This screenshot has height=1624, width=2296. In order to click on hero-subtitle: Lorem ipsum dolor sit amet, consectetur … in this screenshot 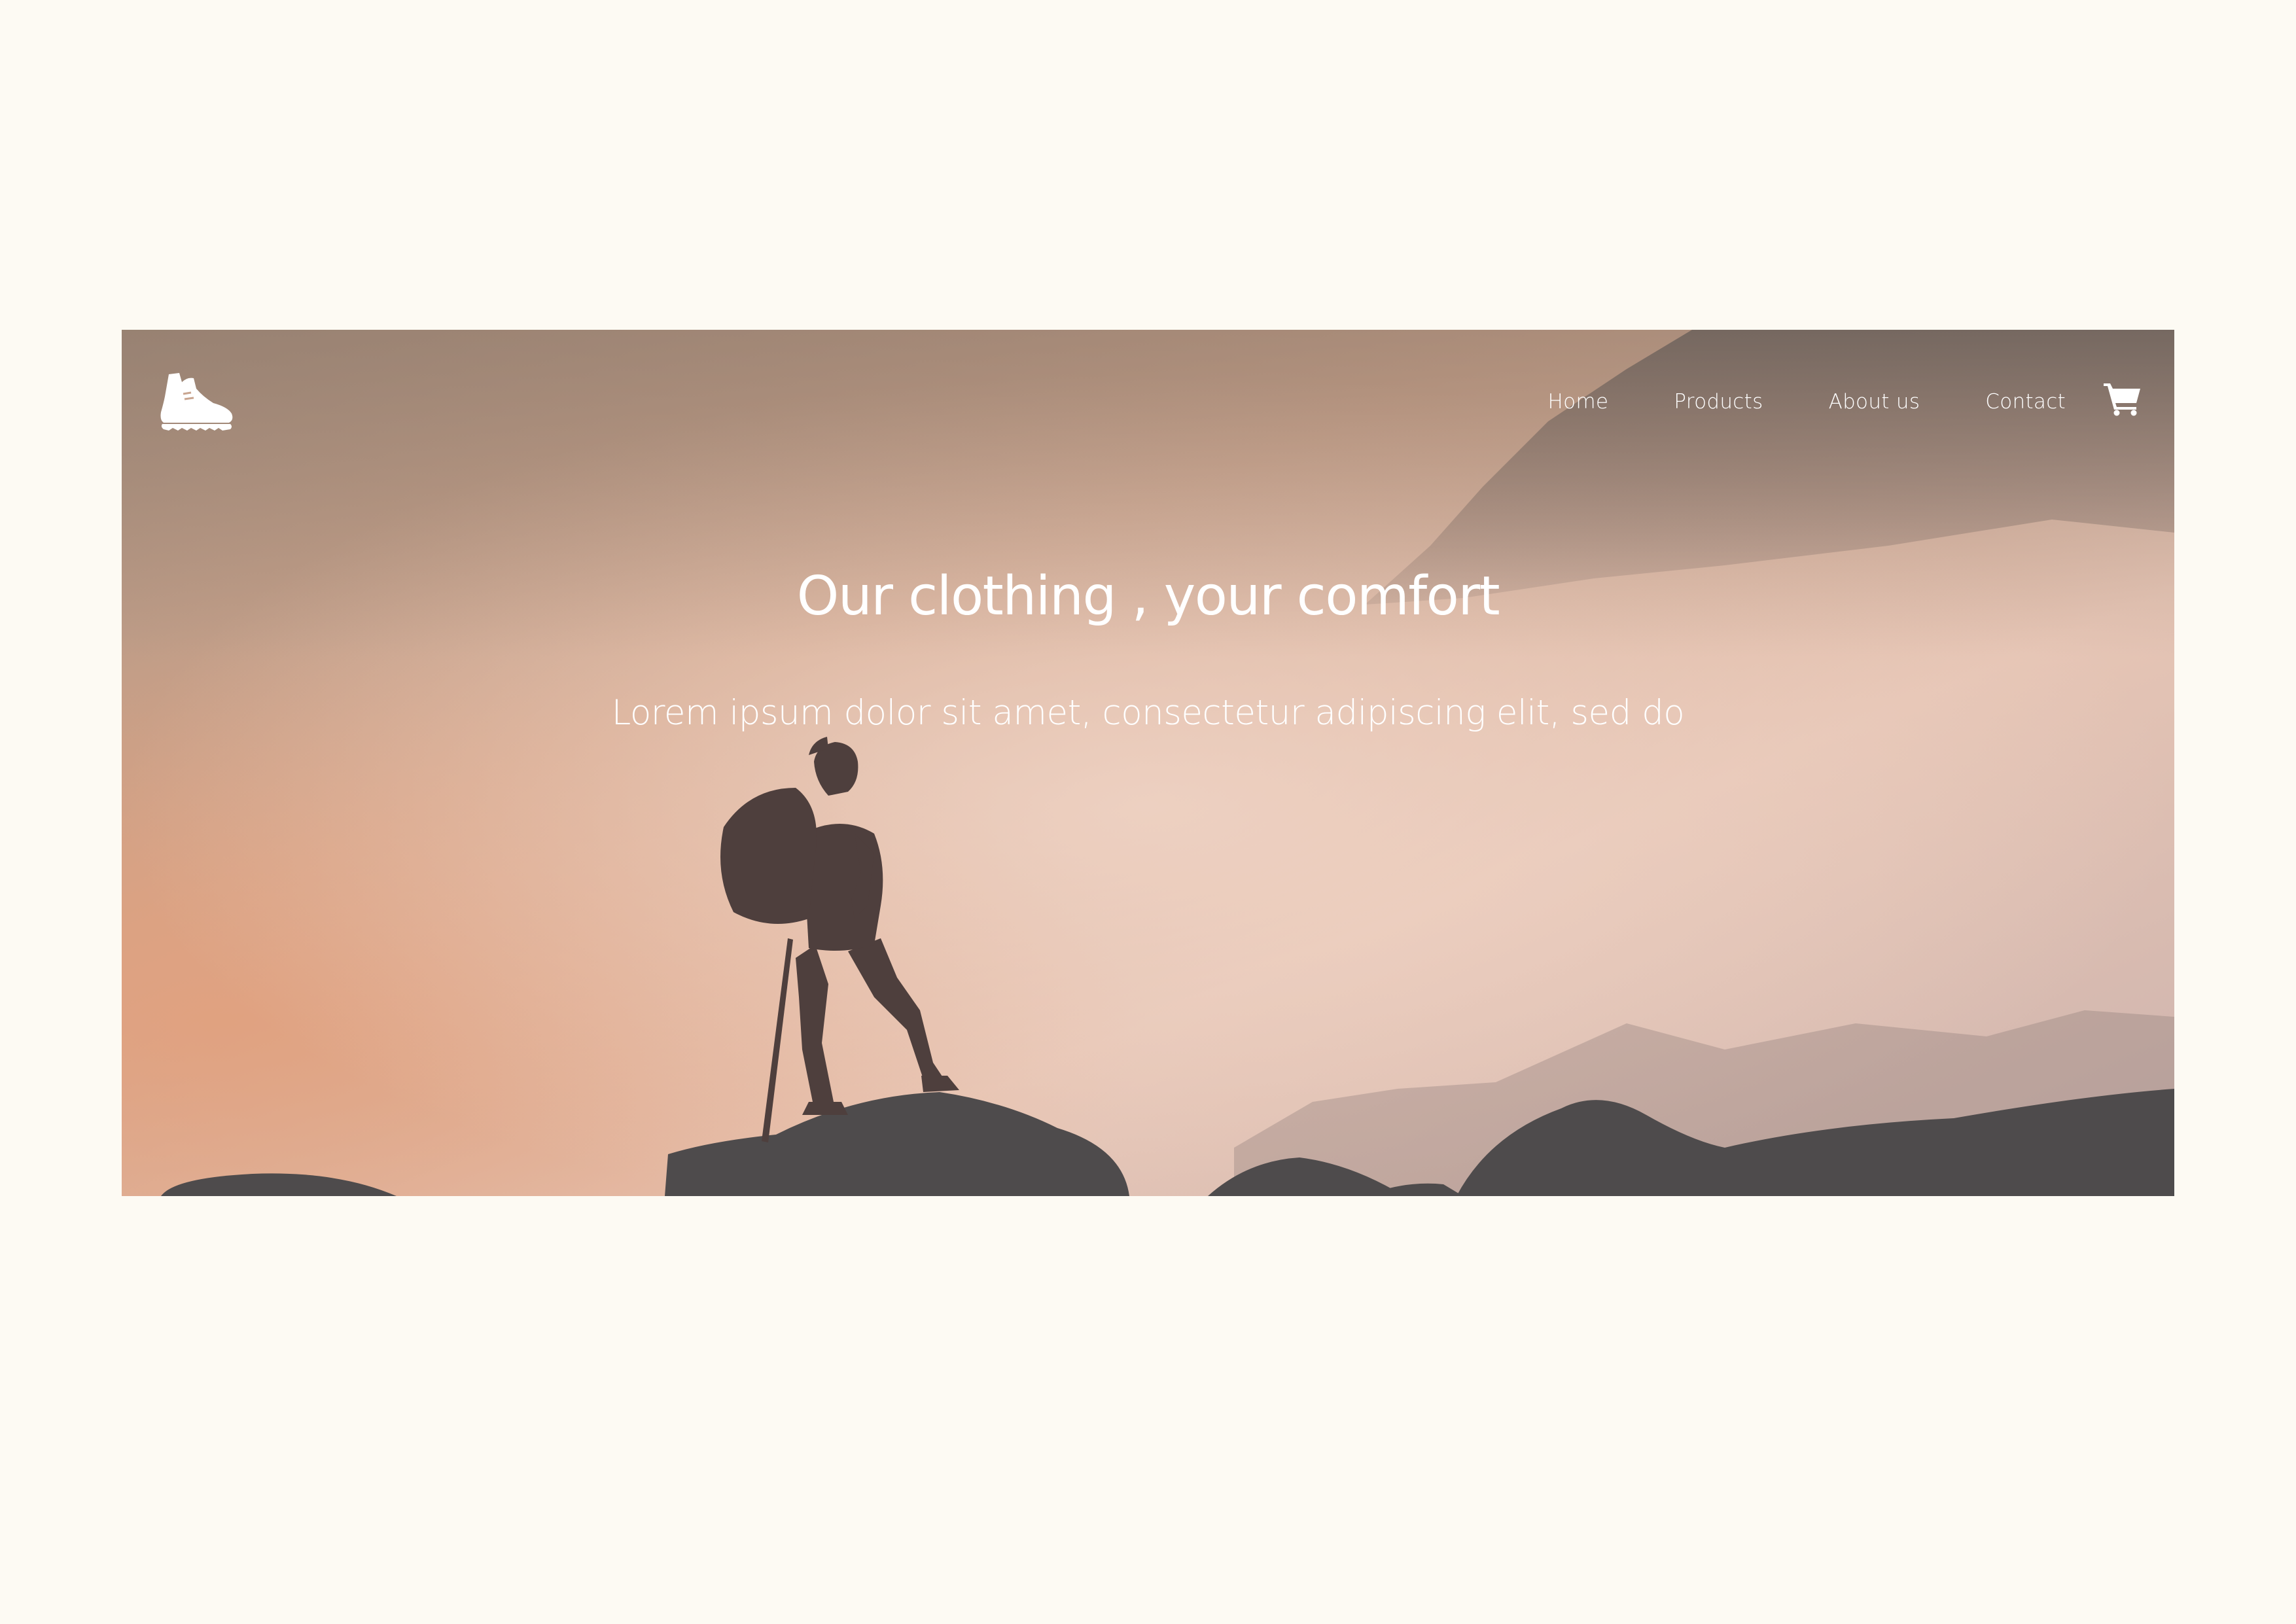, I will do `click(1148, 713)`.